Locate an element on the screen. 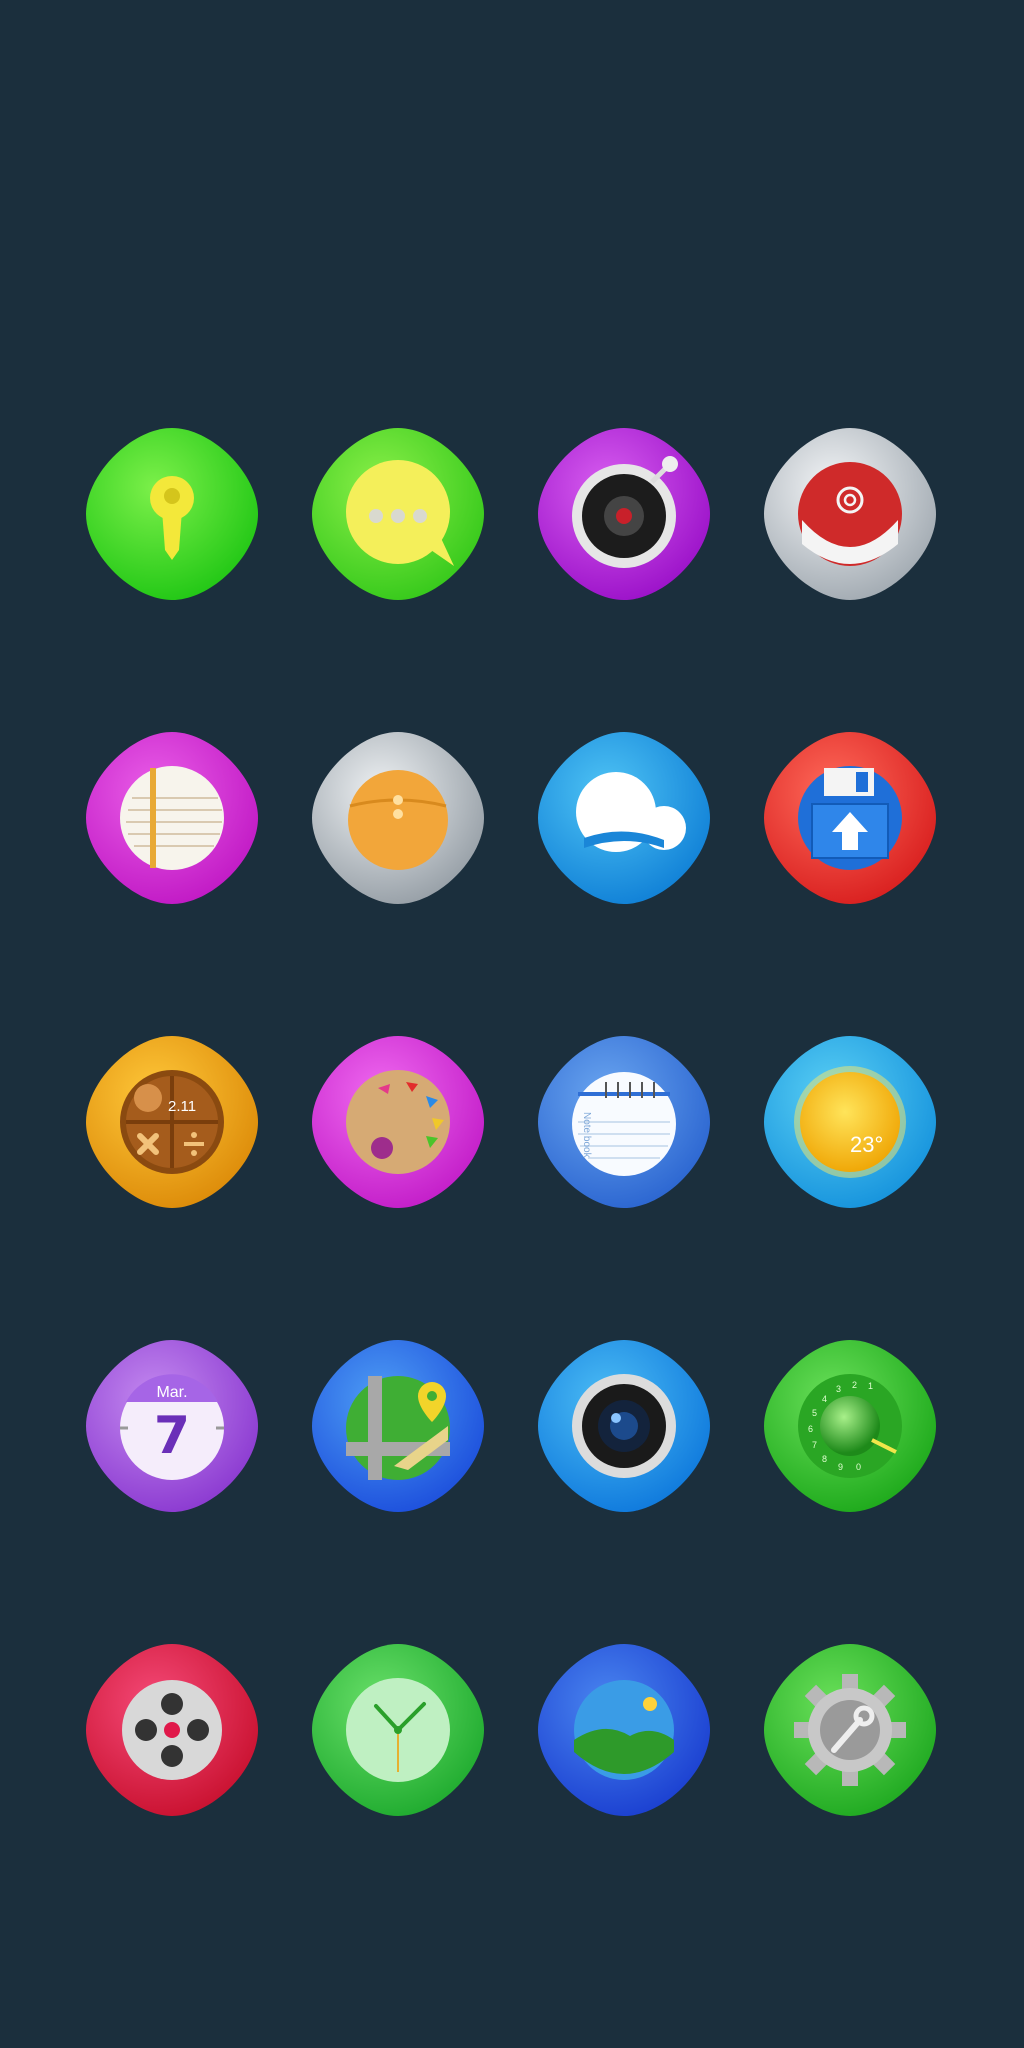 The width and height of the screenshot is (1024, 2048). calculator-app-icon: 2.11 is located at coordinates (172, 1122).